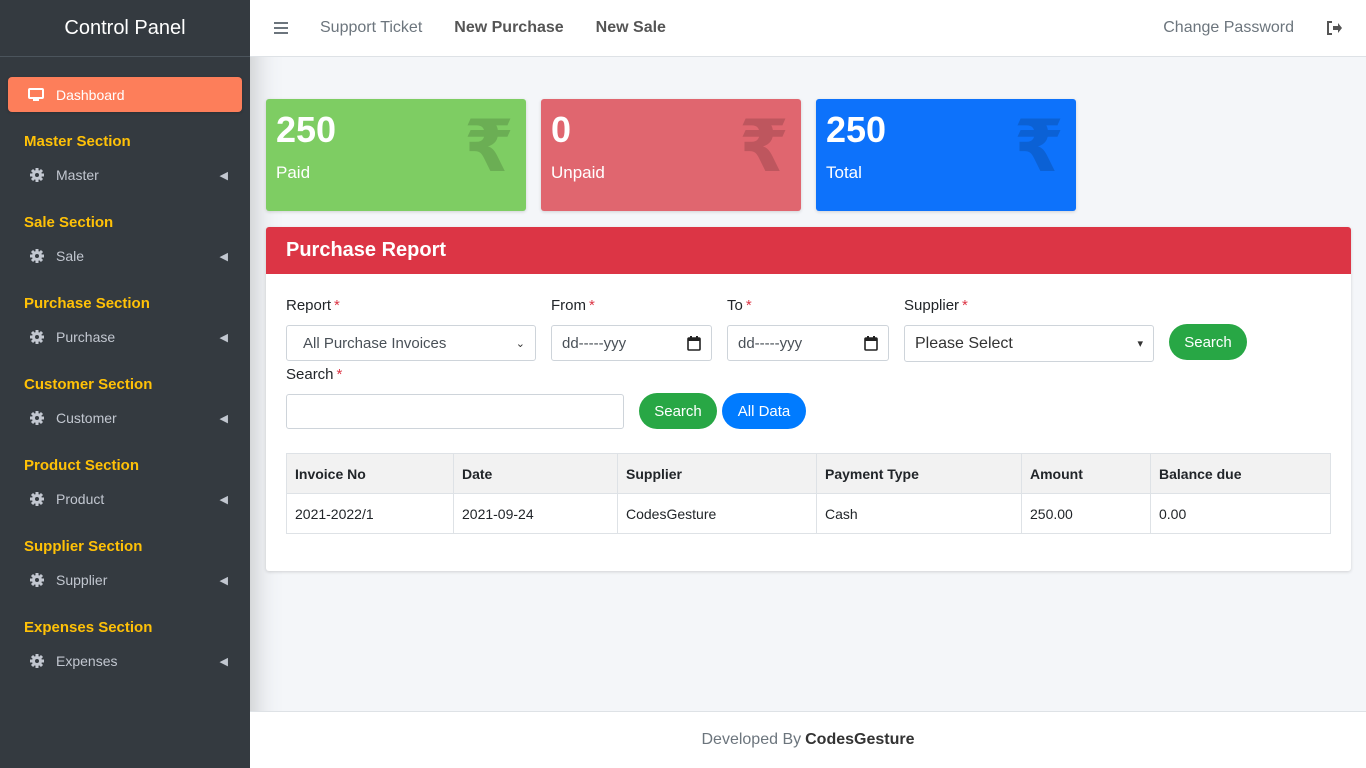 This screenshot has height=768, width=1366. What do you see at coordinates (80, 499) in the screenshot?
I see `sidebar-item-label: Product` at bounding box center [80, 499].